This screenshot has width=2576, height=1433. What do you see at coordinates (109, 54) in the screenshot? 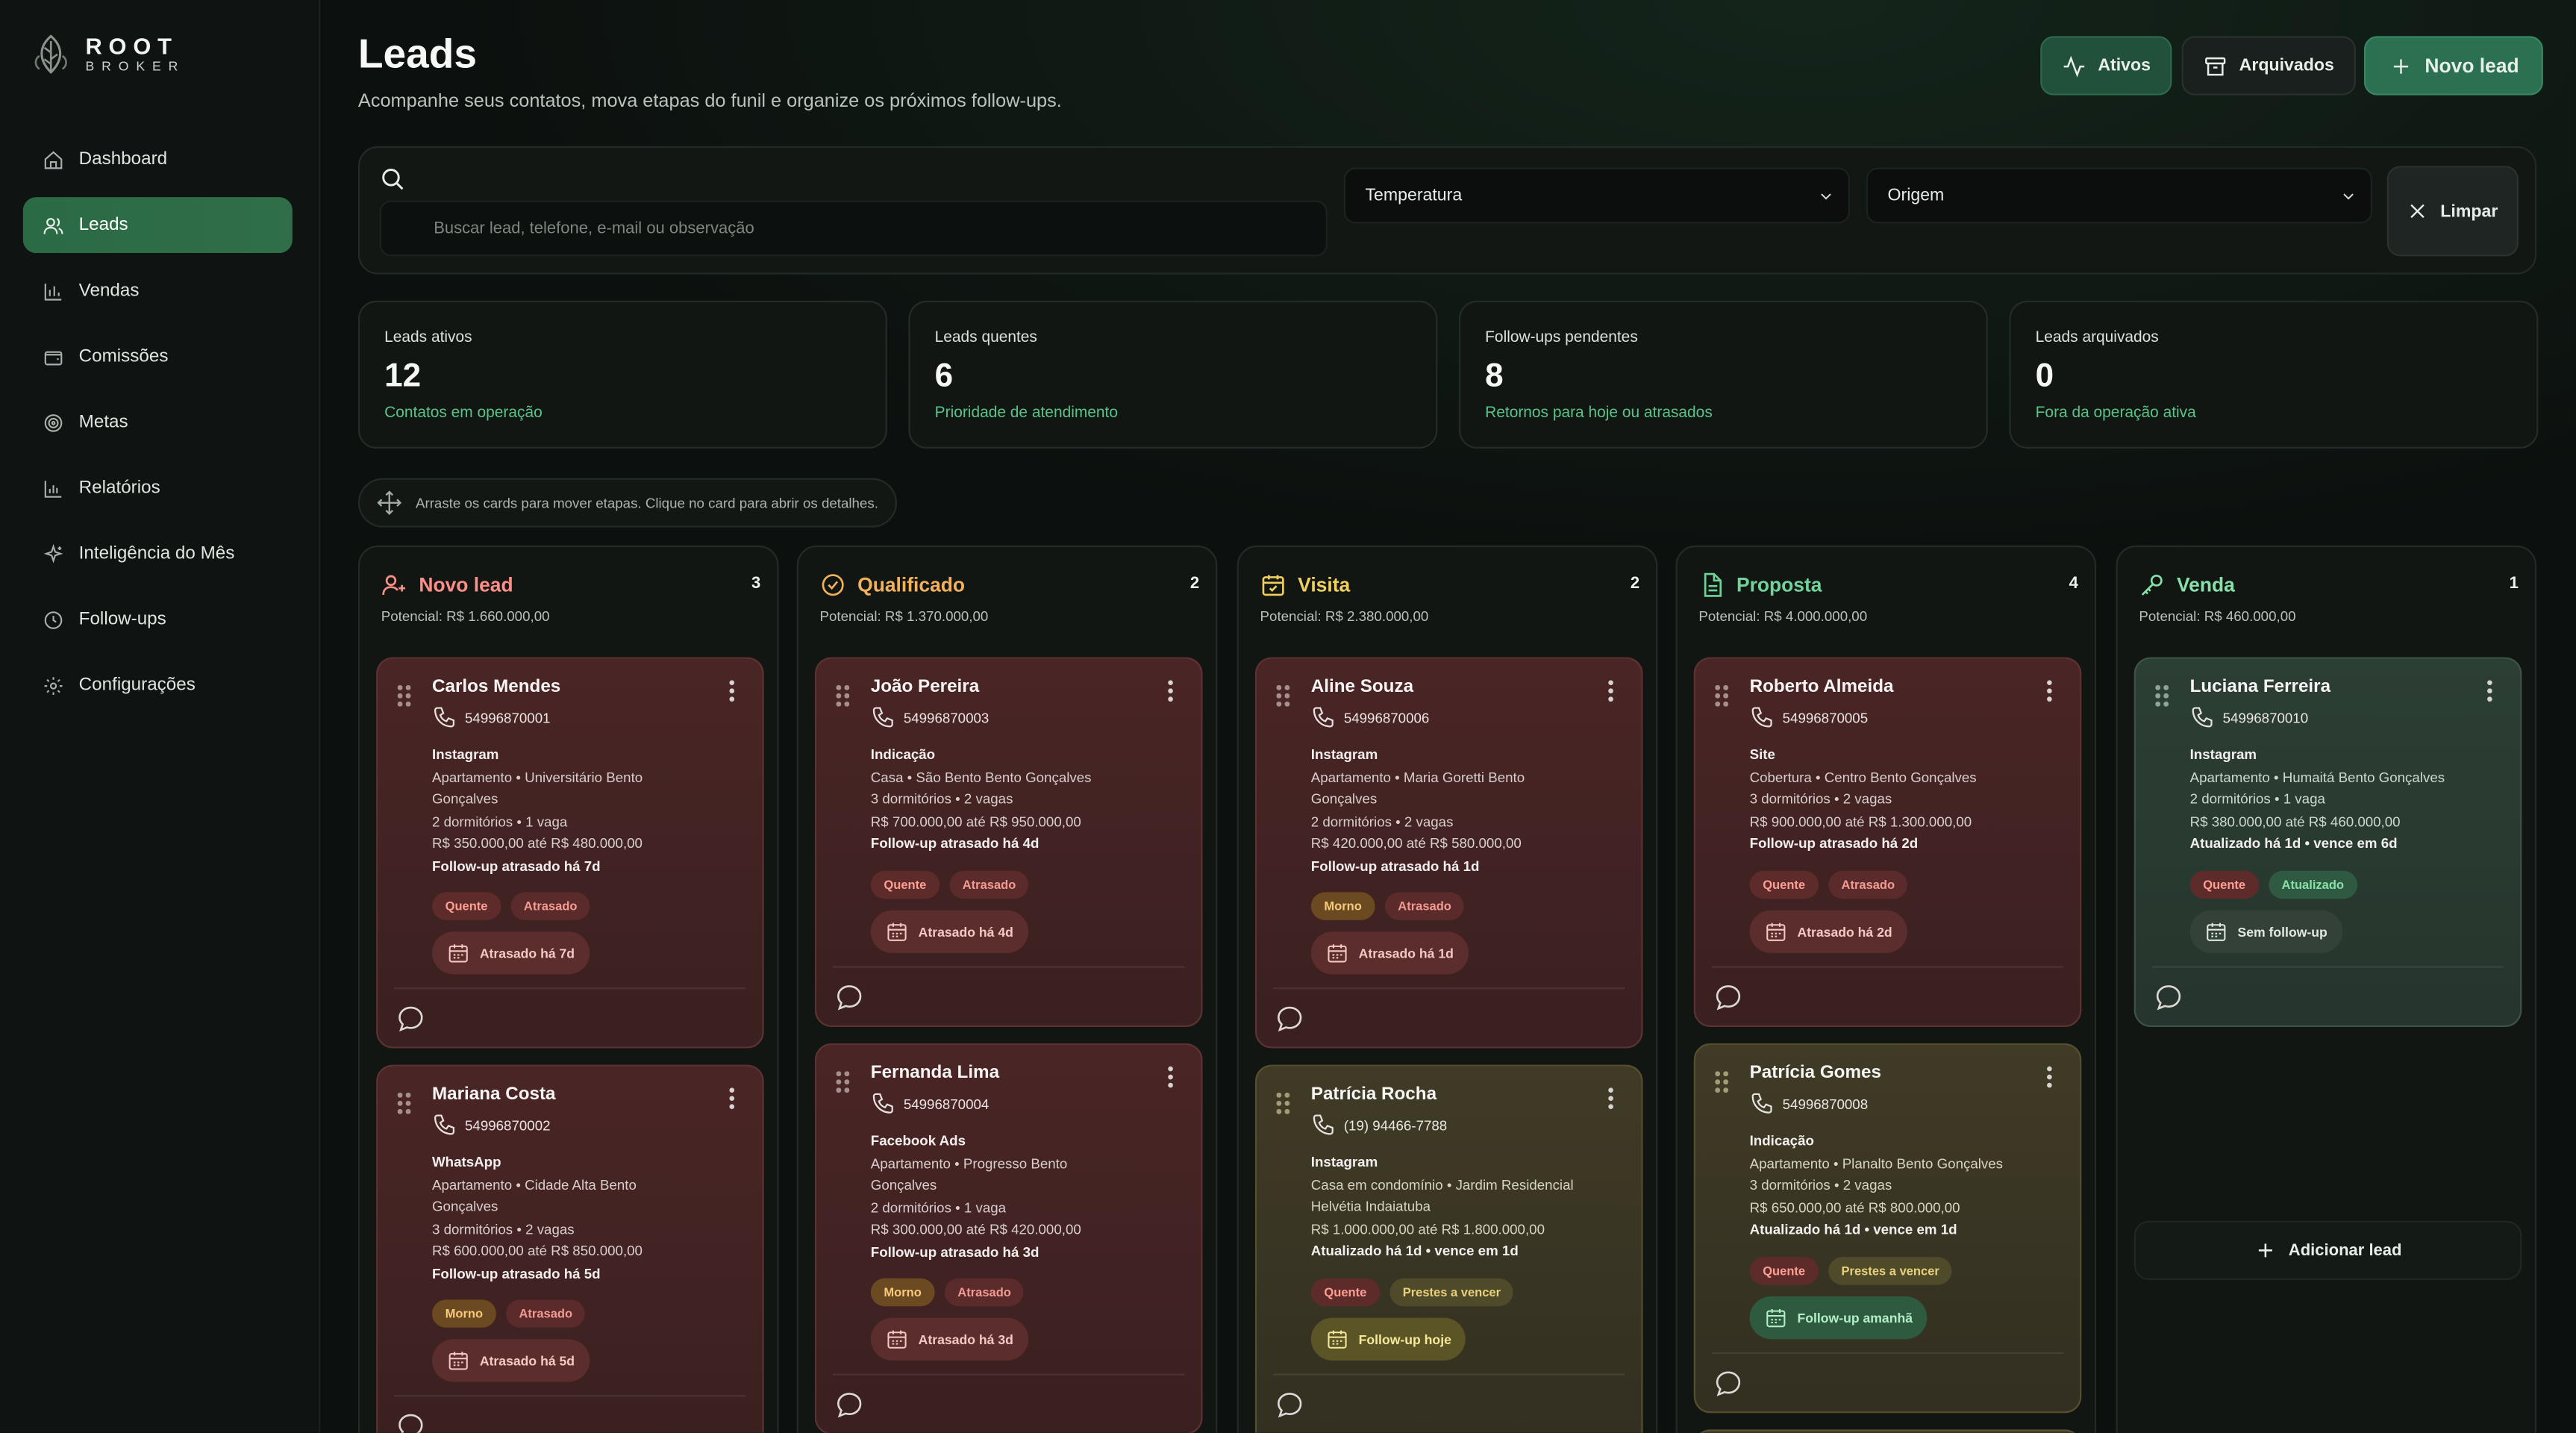
I see `brand-logo: ROOT BROKER` at bounding box center [109, 54].